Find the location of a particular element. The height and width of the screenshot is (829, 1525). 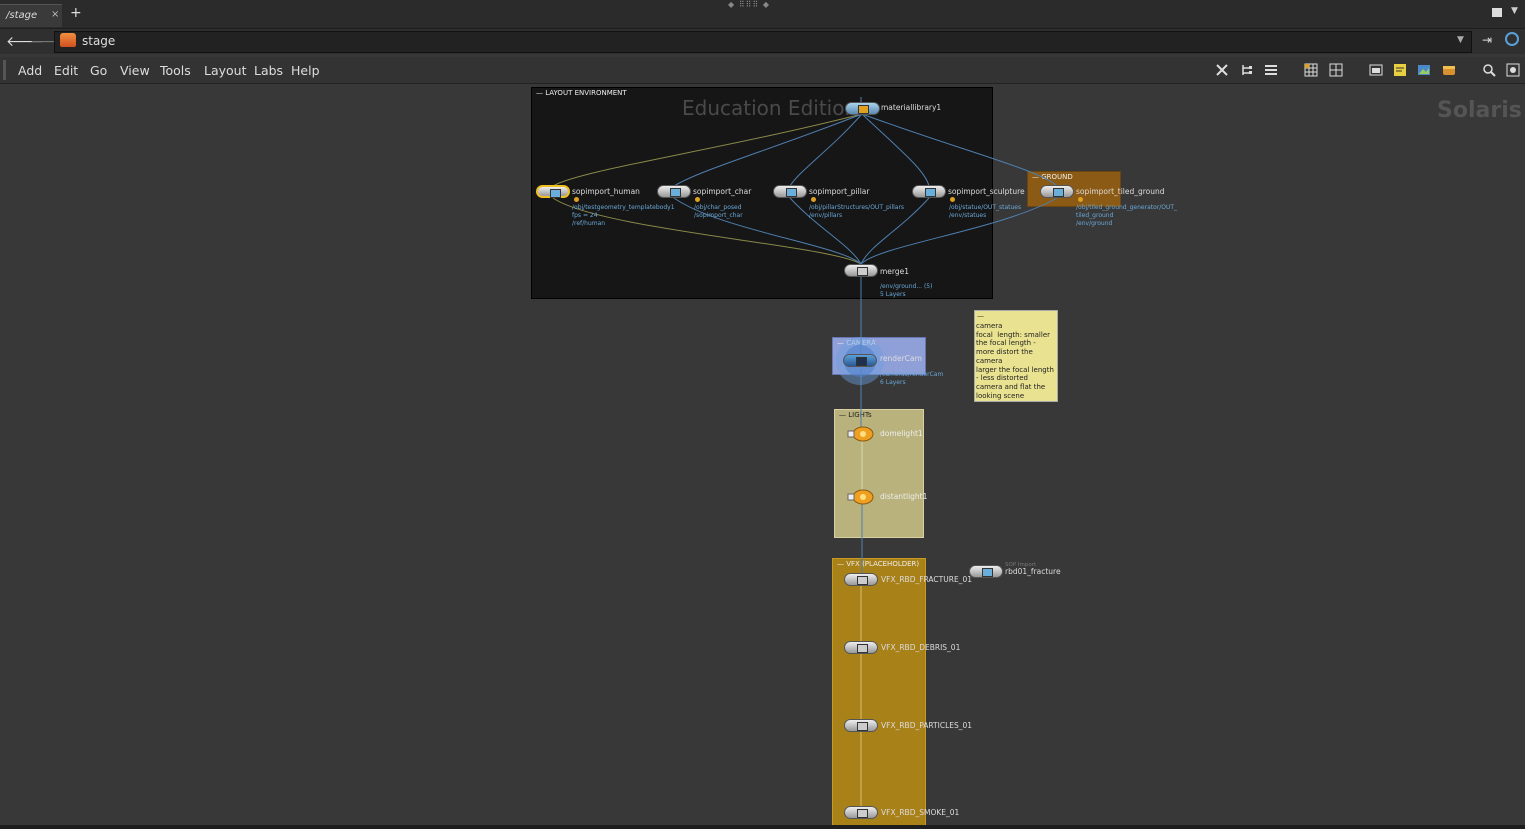

node-label: sopimport_human is located at coordinates (606, 191).